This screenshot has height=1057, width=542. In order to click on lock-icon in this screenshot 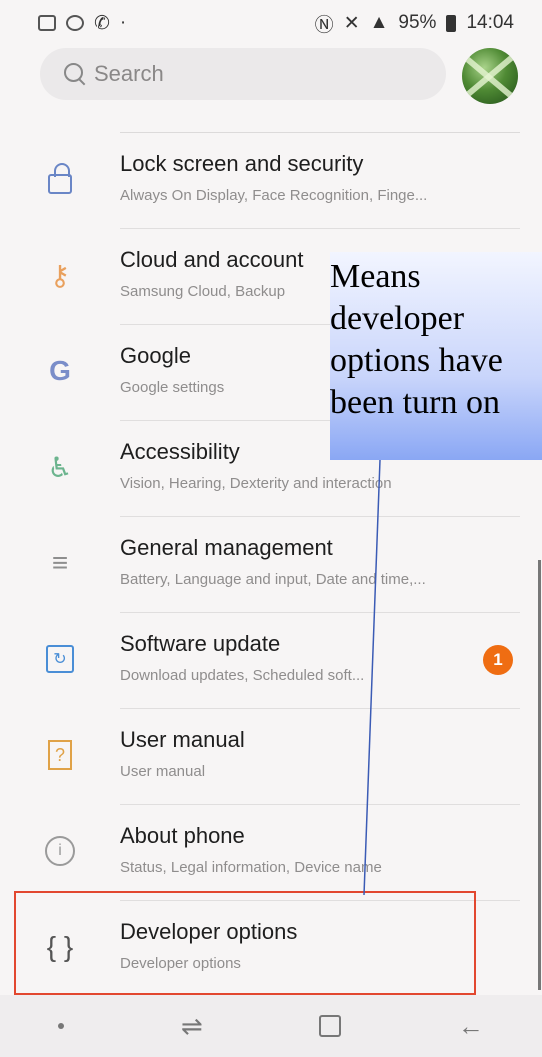, I will do `click(60, 179)`.